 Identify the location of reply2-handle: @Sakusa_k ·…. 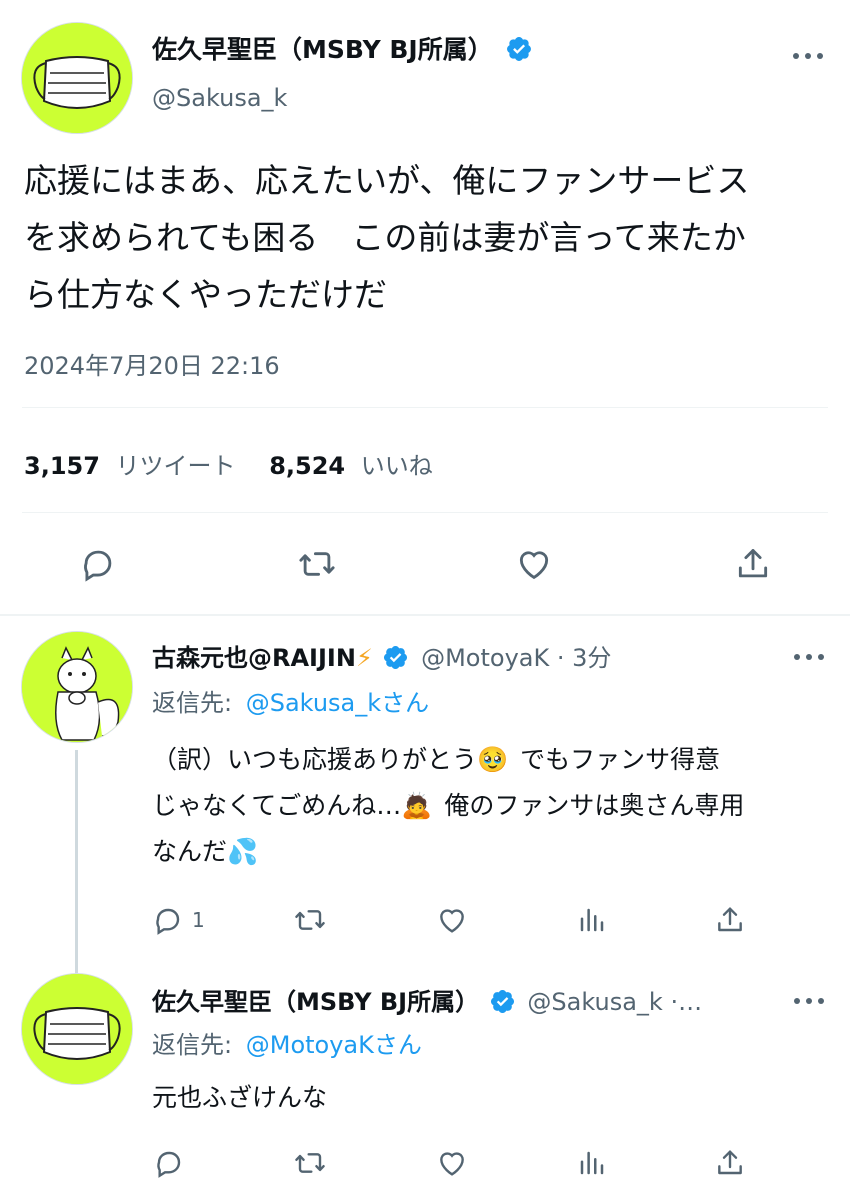
(614, 1002).